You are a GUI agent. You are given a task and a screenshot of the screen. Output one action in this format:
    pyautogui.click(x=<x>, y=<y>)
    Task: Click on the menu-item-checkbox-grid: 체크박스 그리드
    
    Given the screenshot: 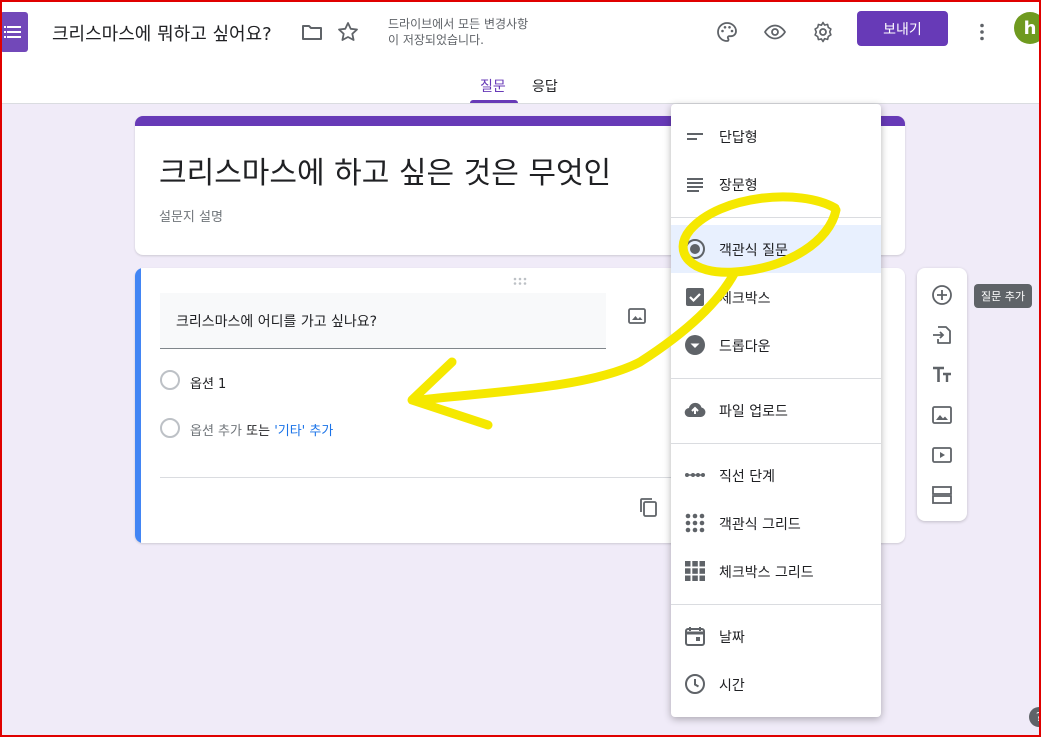 What is the action you would take?
    pyautogui.click(x=776, y=571)
    